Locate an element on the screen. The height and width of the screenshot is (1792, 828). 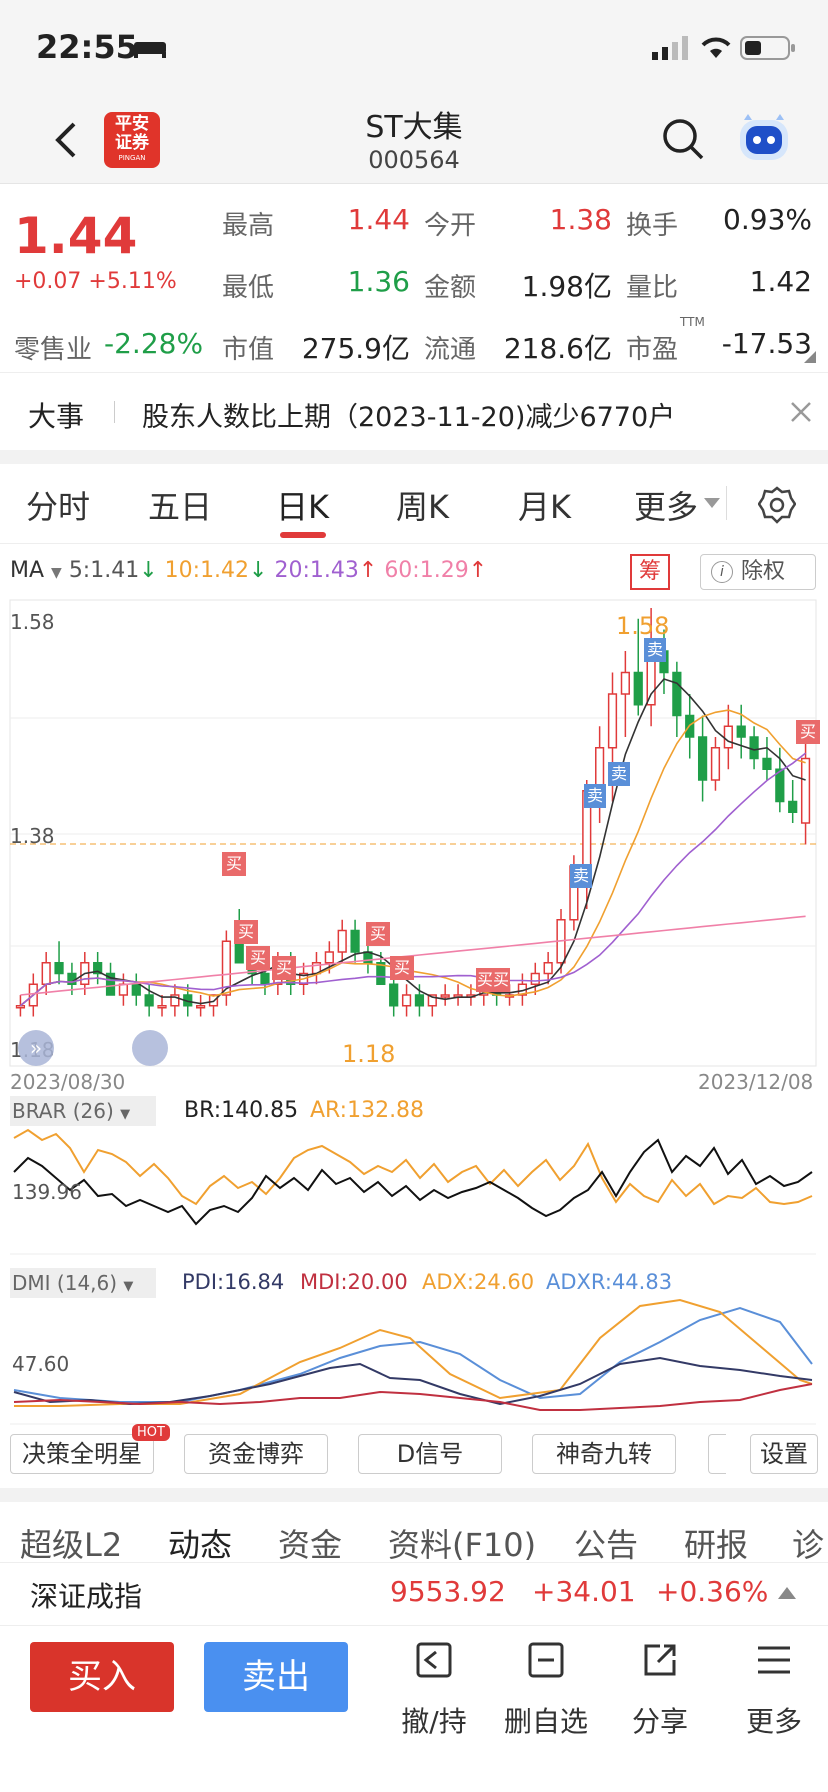
ma60-up-icon: ↑ is located at coordinates (478, 570).